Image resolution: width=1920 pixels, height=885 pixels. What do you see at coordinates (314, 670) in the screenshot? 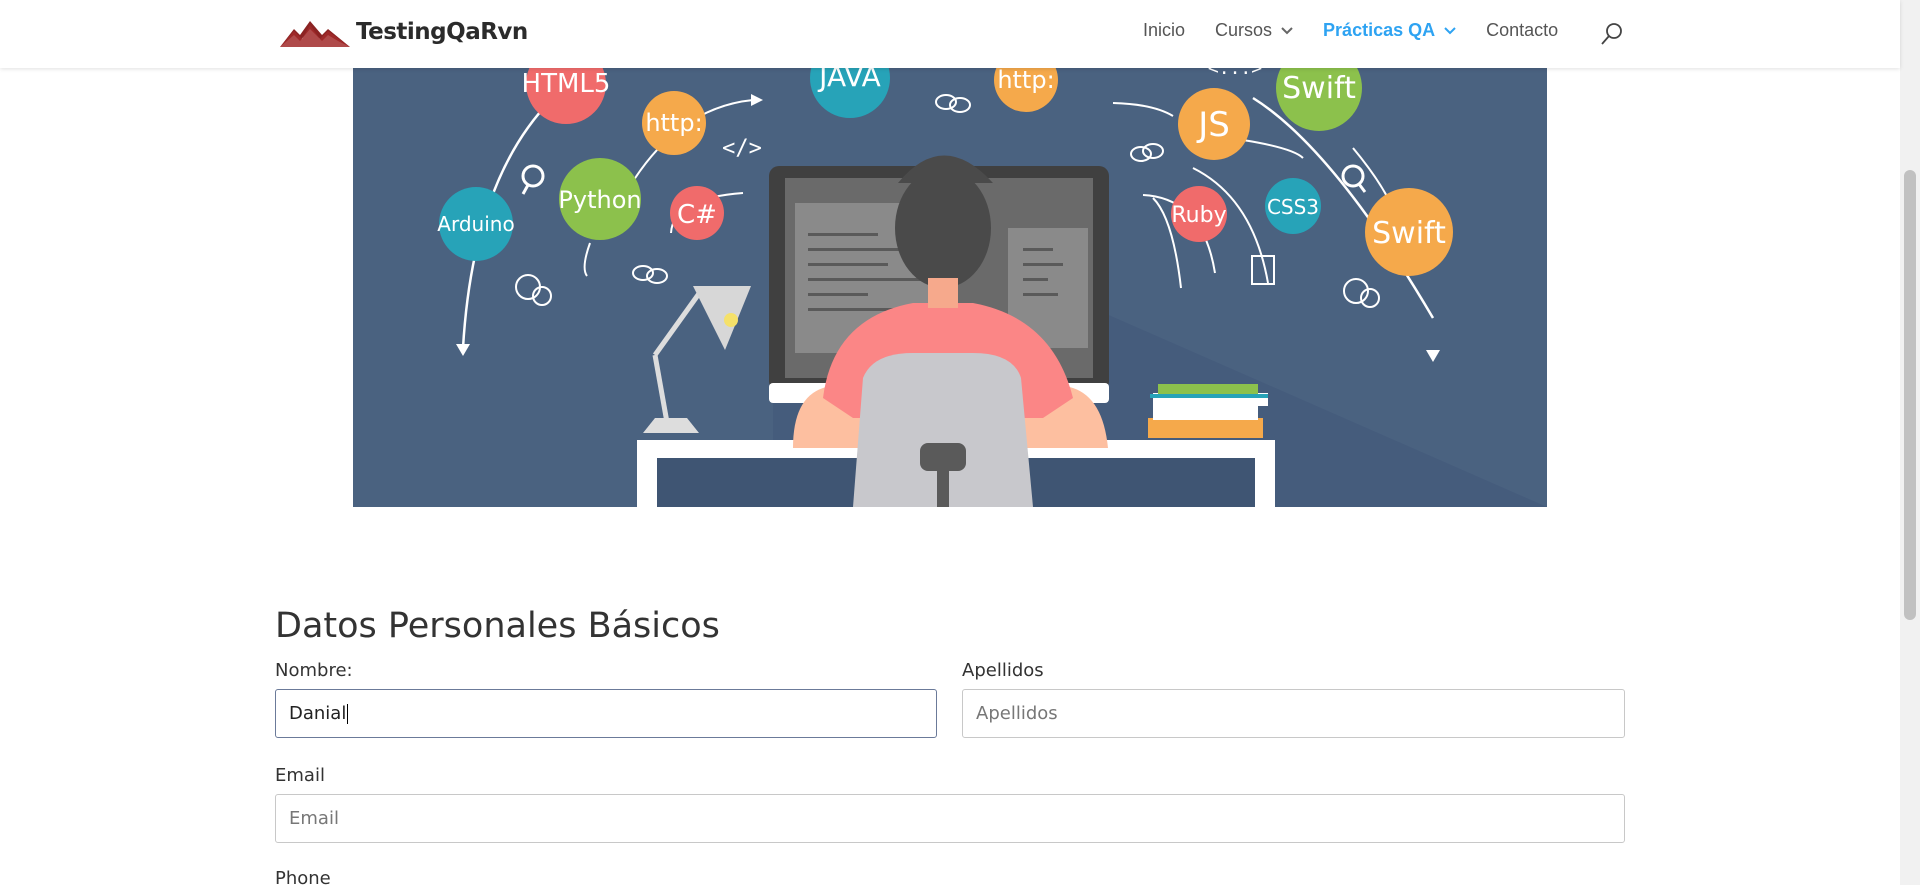
I see `nombre-label: Nombre:` at bounding box center [314, 670].